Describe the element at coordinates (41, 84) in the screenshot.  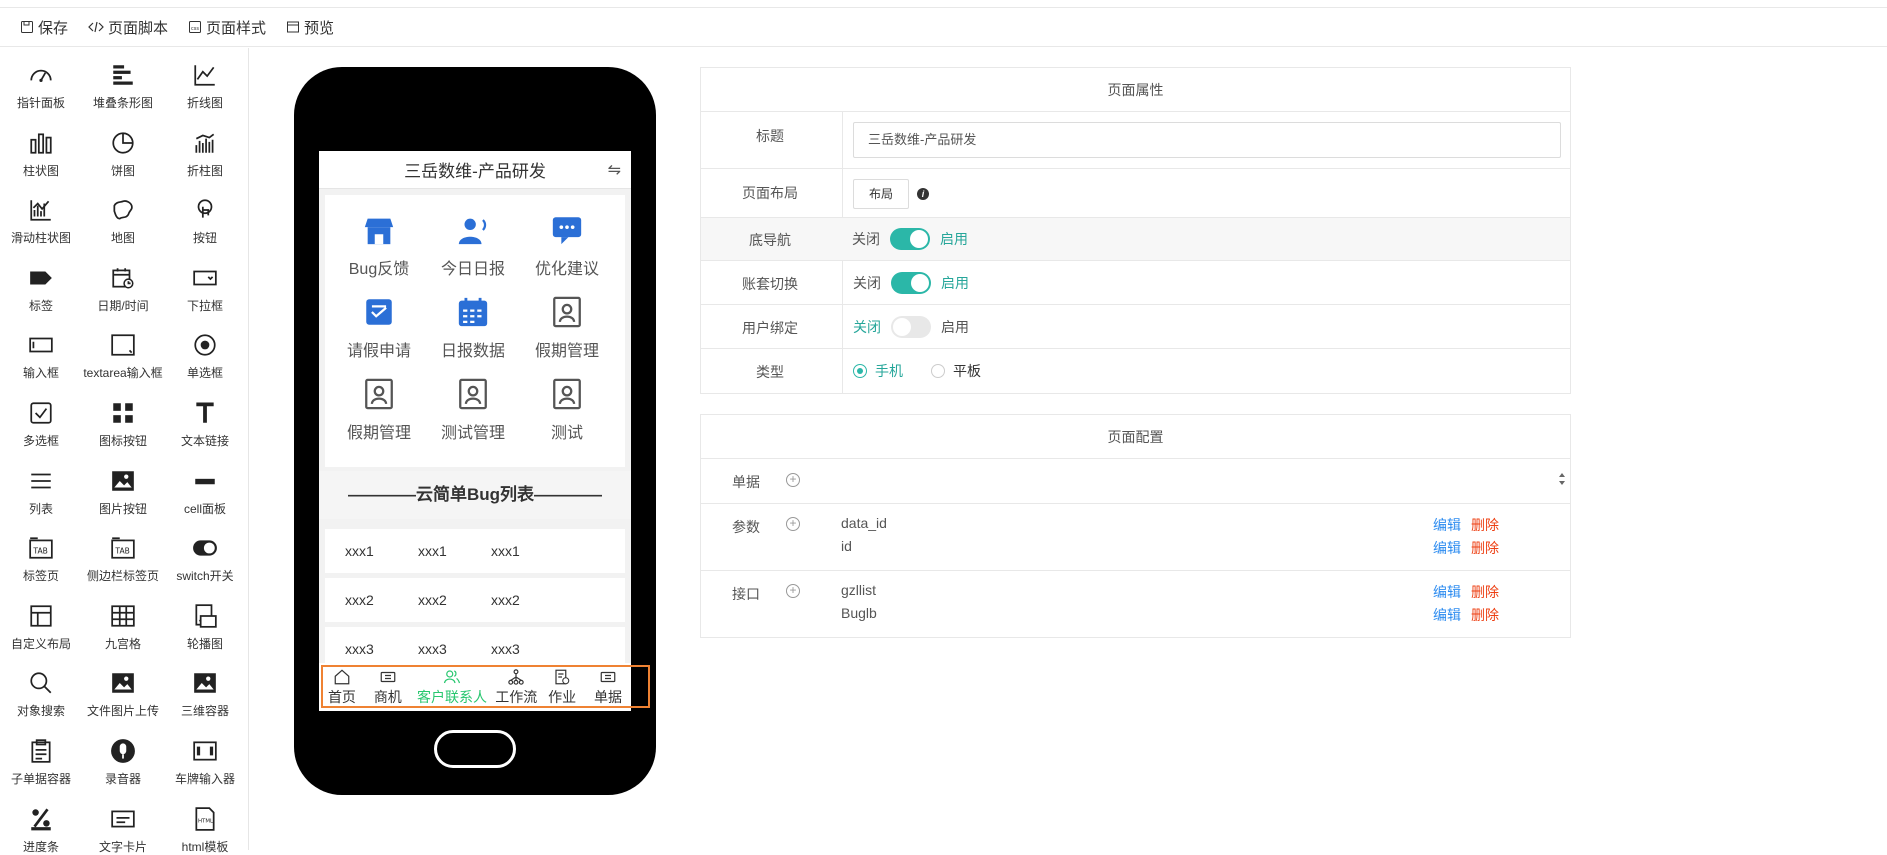
I see `component-gauge: 指针面板` at that location.